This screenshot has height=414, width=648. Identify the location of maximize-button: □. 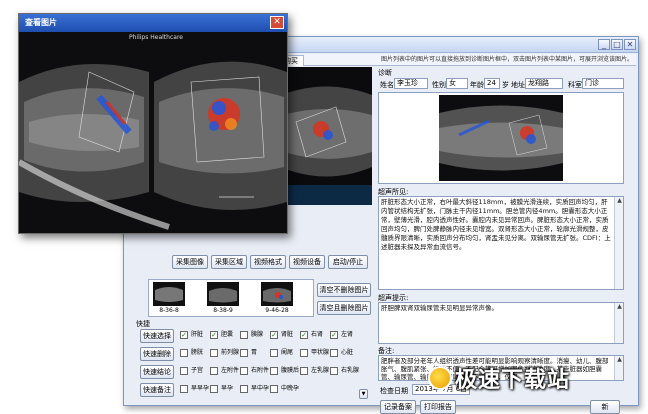
(617, 44).